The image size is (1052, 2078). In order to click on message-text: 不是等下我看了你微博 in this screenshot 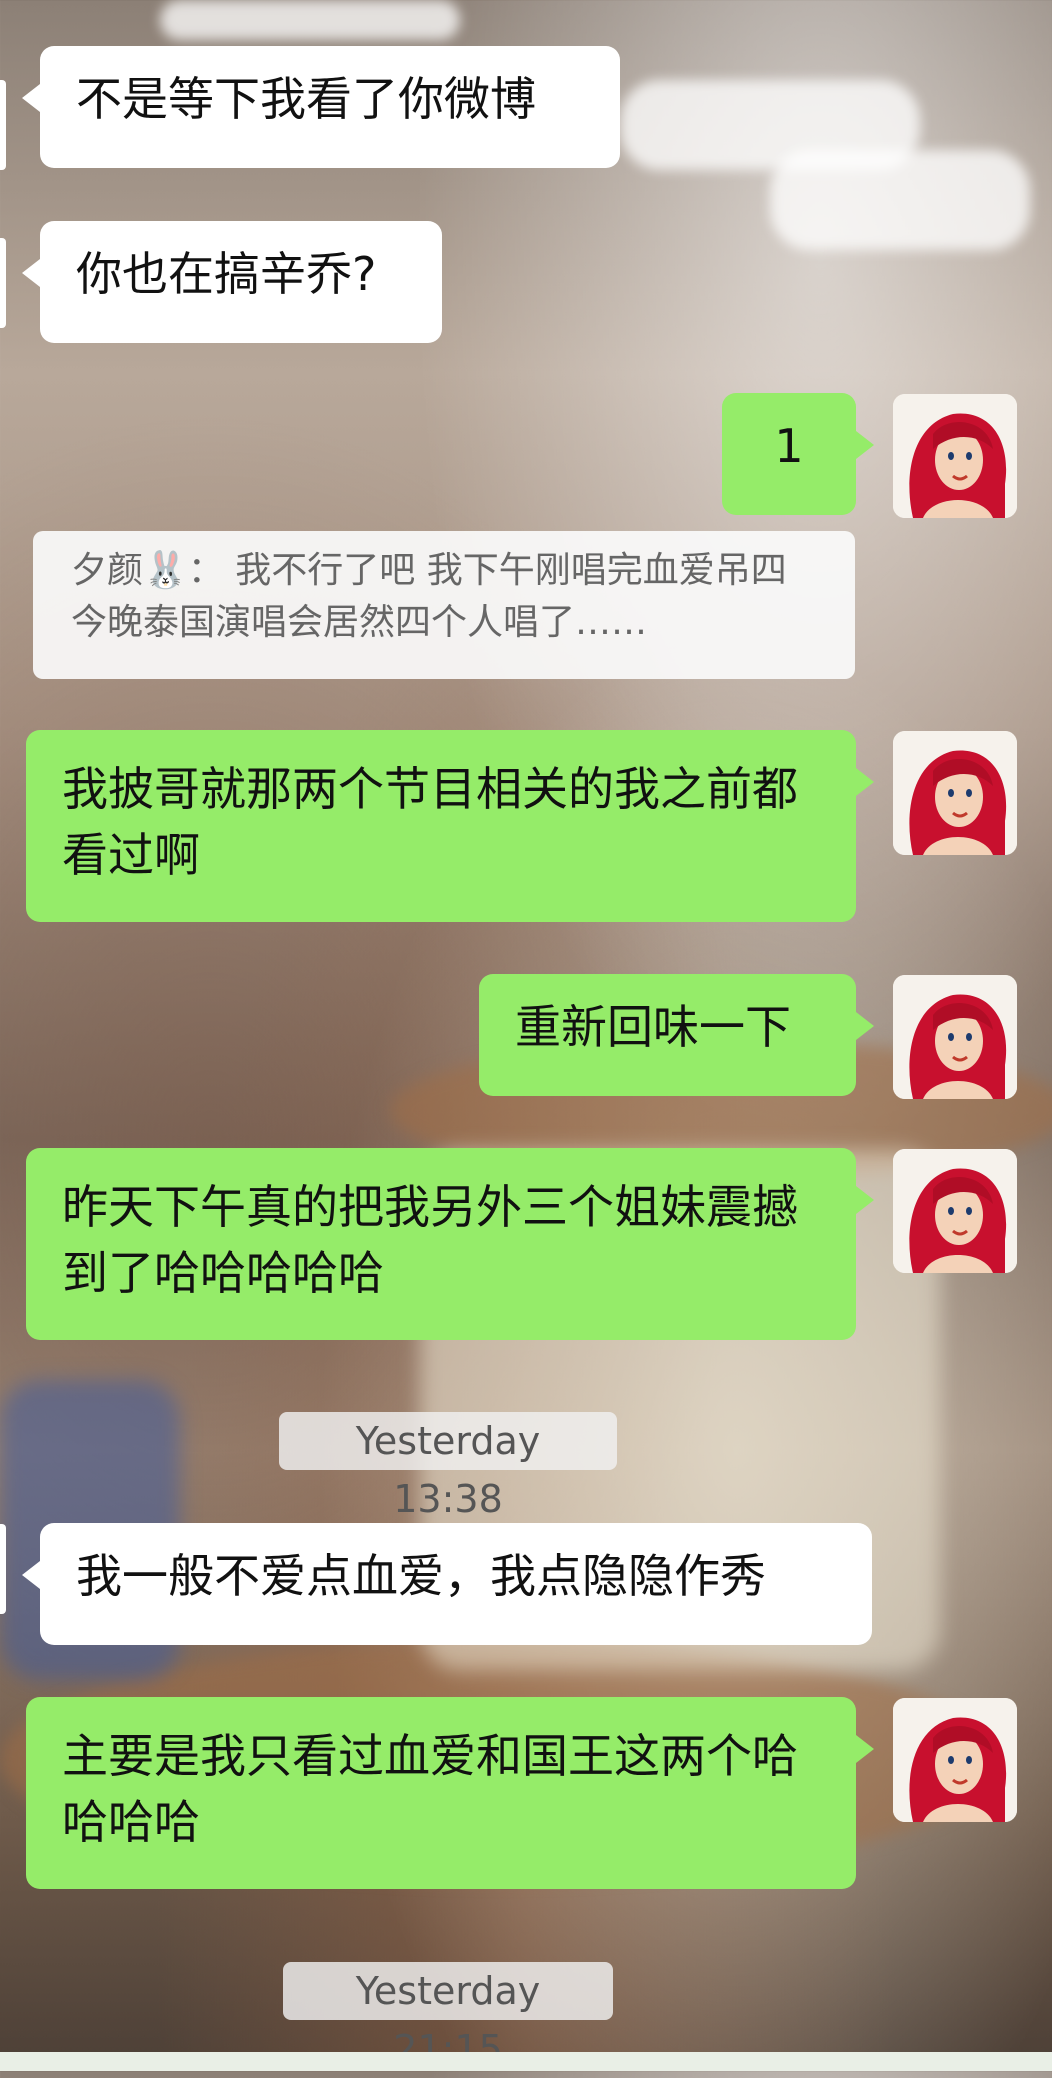, I will do `click(306, 99)`.